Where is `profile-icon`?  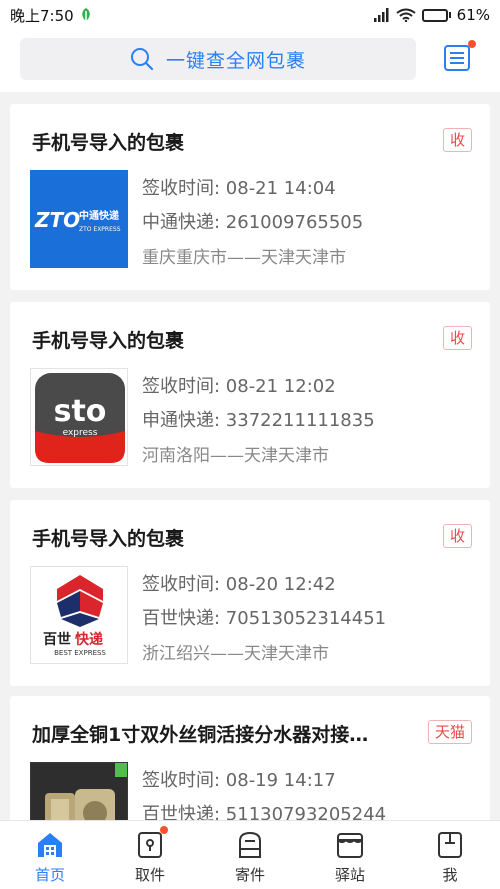 profile-icon is located at coordinates (450, 845).